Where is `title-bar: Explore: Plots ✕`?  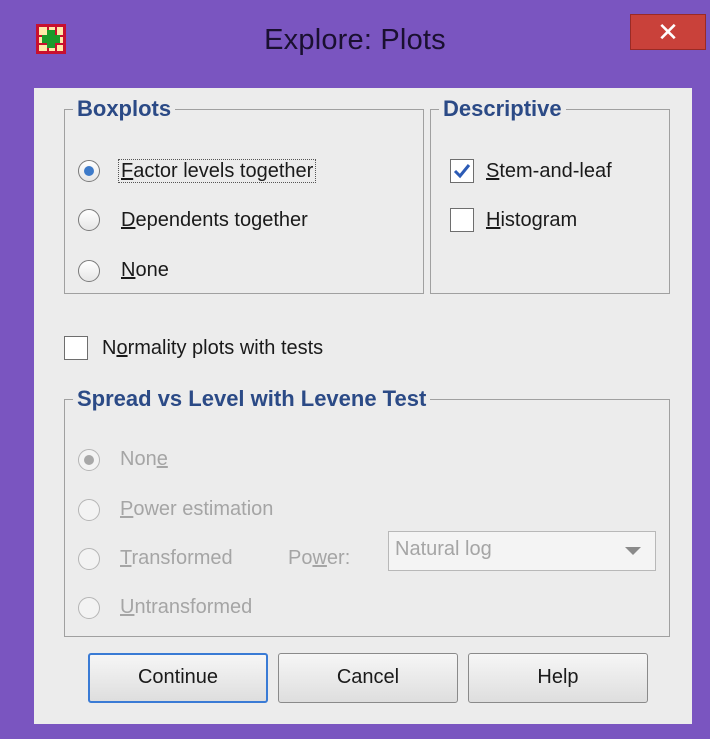 title-bar: Explore: Plots ✕ is located at coordinates (355, 44).